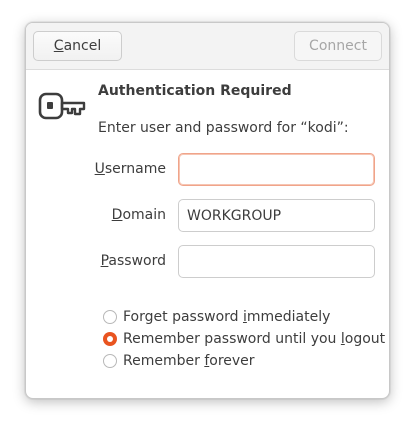  I want to click on password-label: Password, so click(121, 261).